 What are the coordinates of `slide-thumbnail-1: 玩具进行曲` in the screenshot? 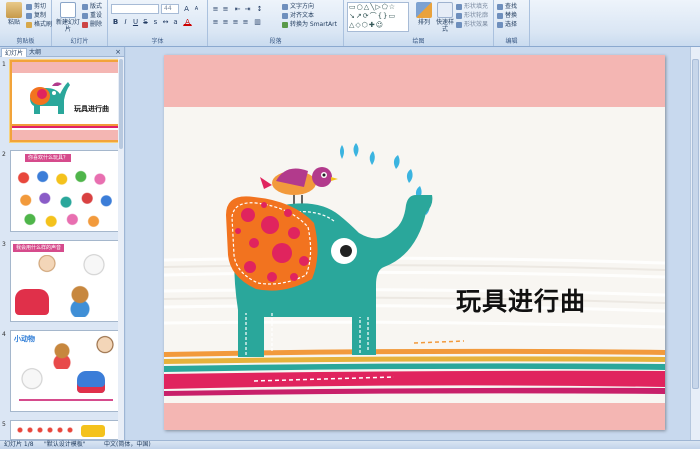 It's located at (66, 101).